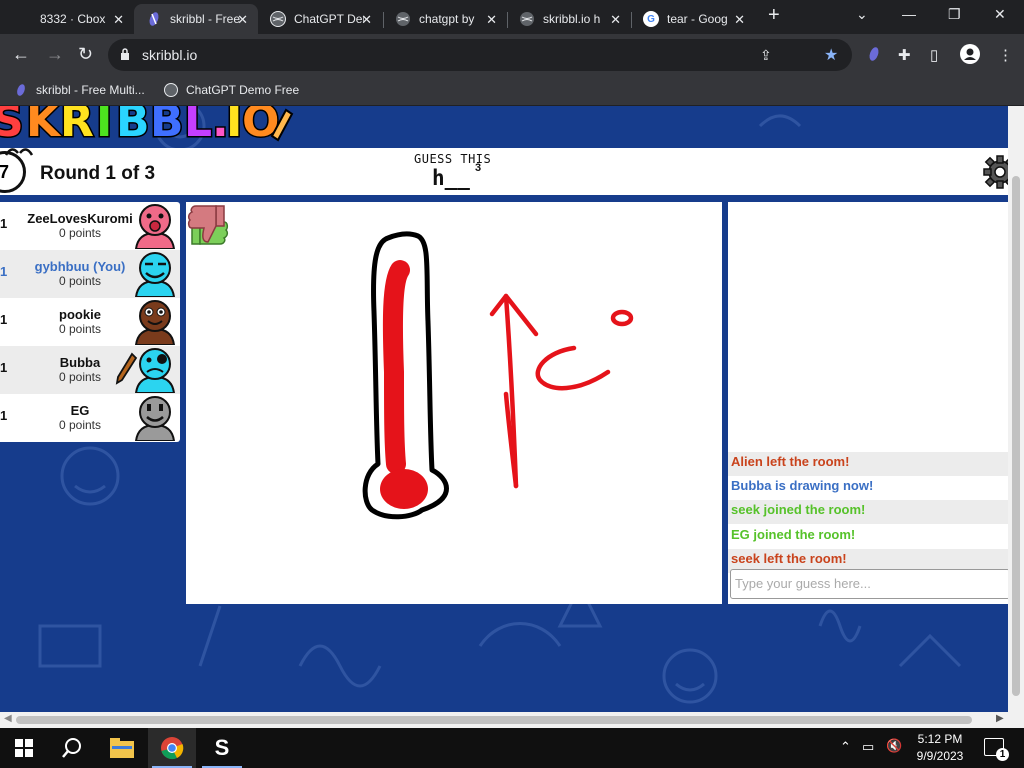 This screenshot has width=1024, height=768. I want to click on player-row: 1 pookie 0 points, so click(90, 322).